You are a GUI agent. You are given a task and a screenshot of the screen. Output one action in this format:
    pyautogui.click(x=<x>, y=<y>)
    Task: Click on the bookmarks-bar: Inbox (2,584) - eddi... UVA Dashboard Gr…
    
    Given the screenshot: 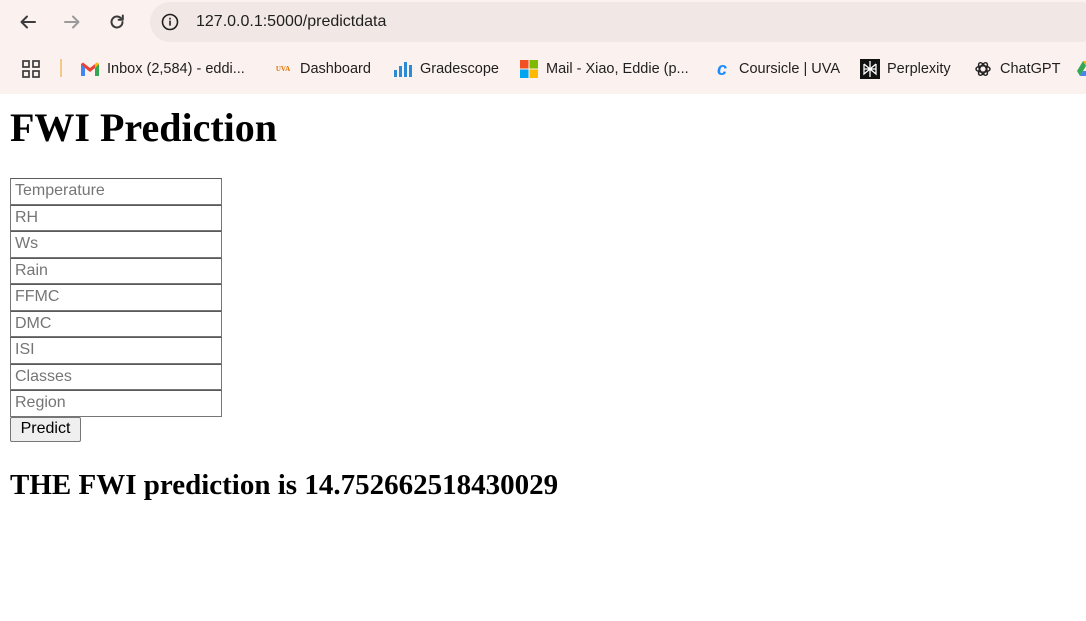 What is the action you would take?
    pyautogui.click(x=543, y=69)
    